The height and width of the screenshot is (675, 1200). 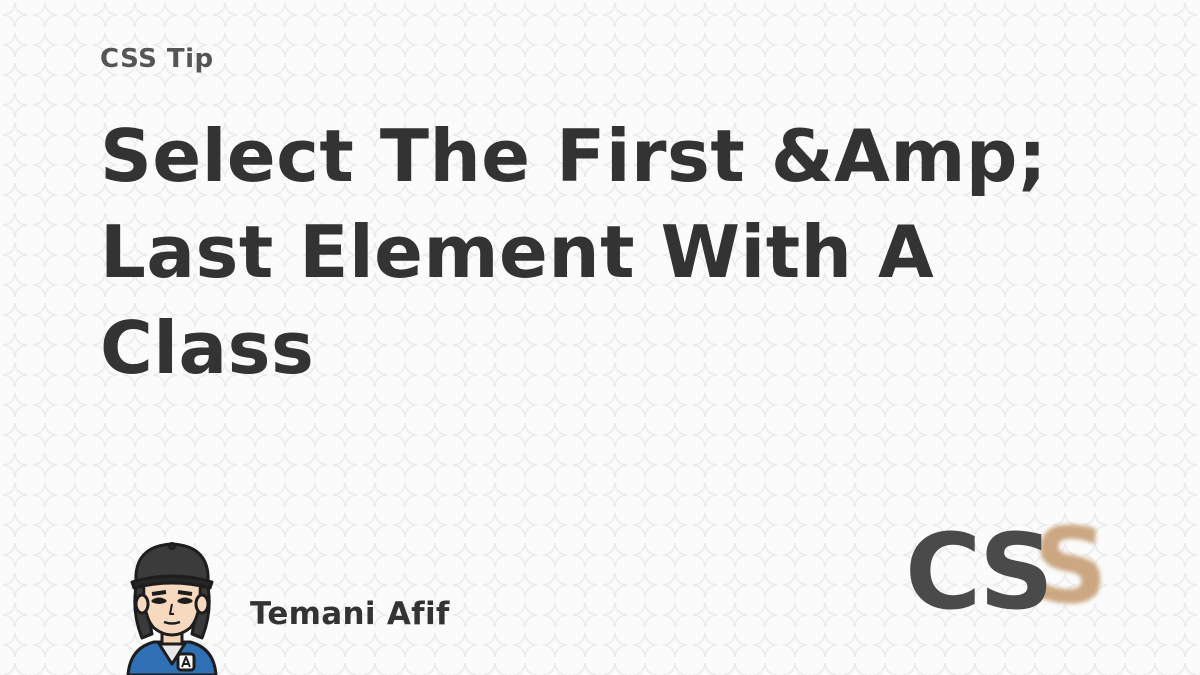 What do you see at coordinates (350, 614) in the screenshot?
I see `author-name: Temani Afif` at bounding box center [350, 614].